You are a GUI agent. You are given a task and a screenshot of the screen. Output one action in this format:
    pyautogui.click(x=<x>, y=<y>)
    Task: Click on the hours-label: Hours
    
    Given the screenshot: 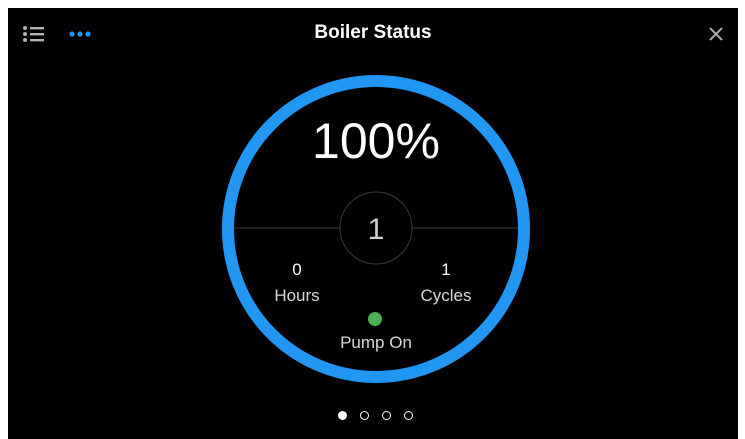 What is the action you would take?
    pyautogui.click(x=297, y=295)
    